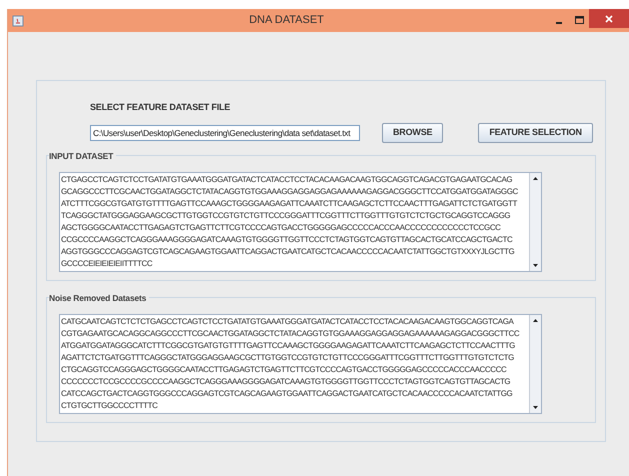 This screenshot has height=476, width=629. Describe the element at coordinates (99, 298) in the screenshot. I see `group-title: Noise Removed Datasets` at that location.